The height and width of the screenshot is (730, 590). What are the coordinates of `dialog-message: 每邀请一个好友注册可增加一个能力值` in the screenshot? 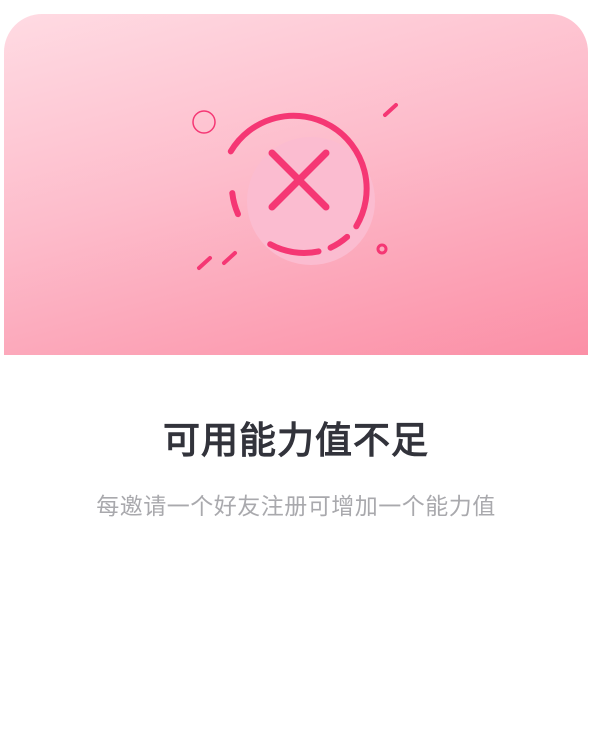 It's located at (296, 507).